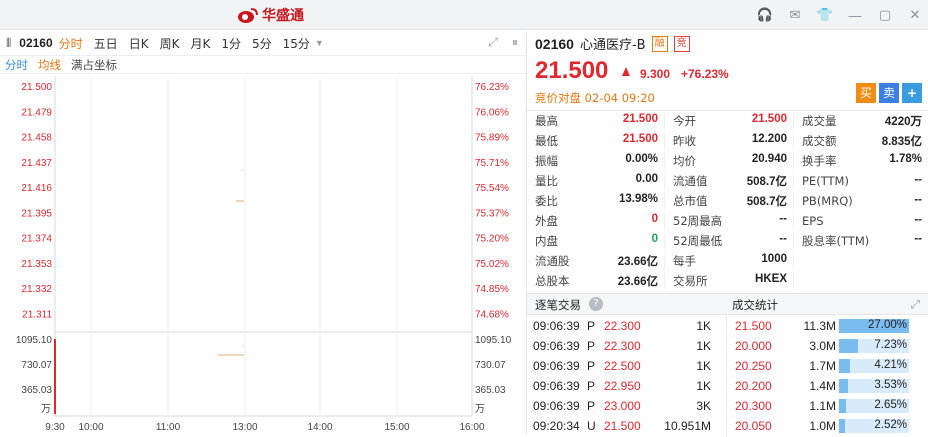 The height and width of the screenshot is (437, 928). What do you see at coordinates (546, 121) in the screenshot?
I see `stat-label: 最高` at bounding box center [546, 121].